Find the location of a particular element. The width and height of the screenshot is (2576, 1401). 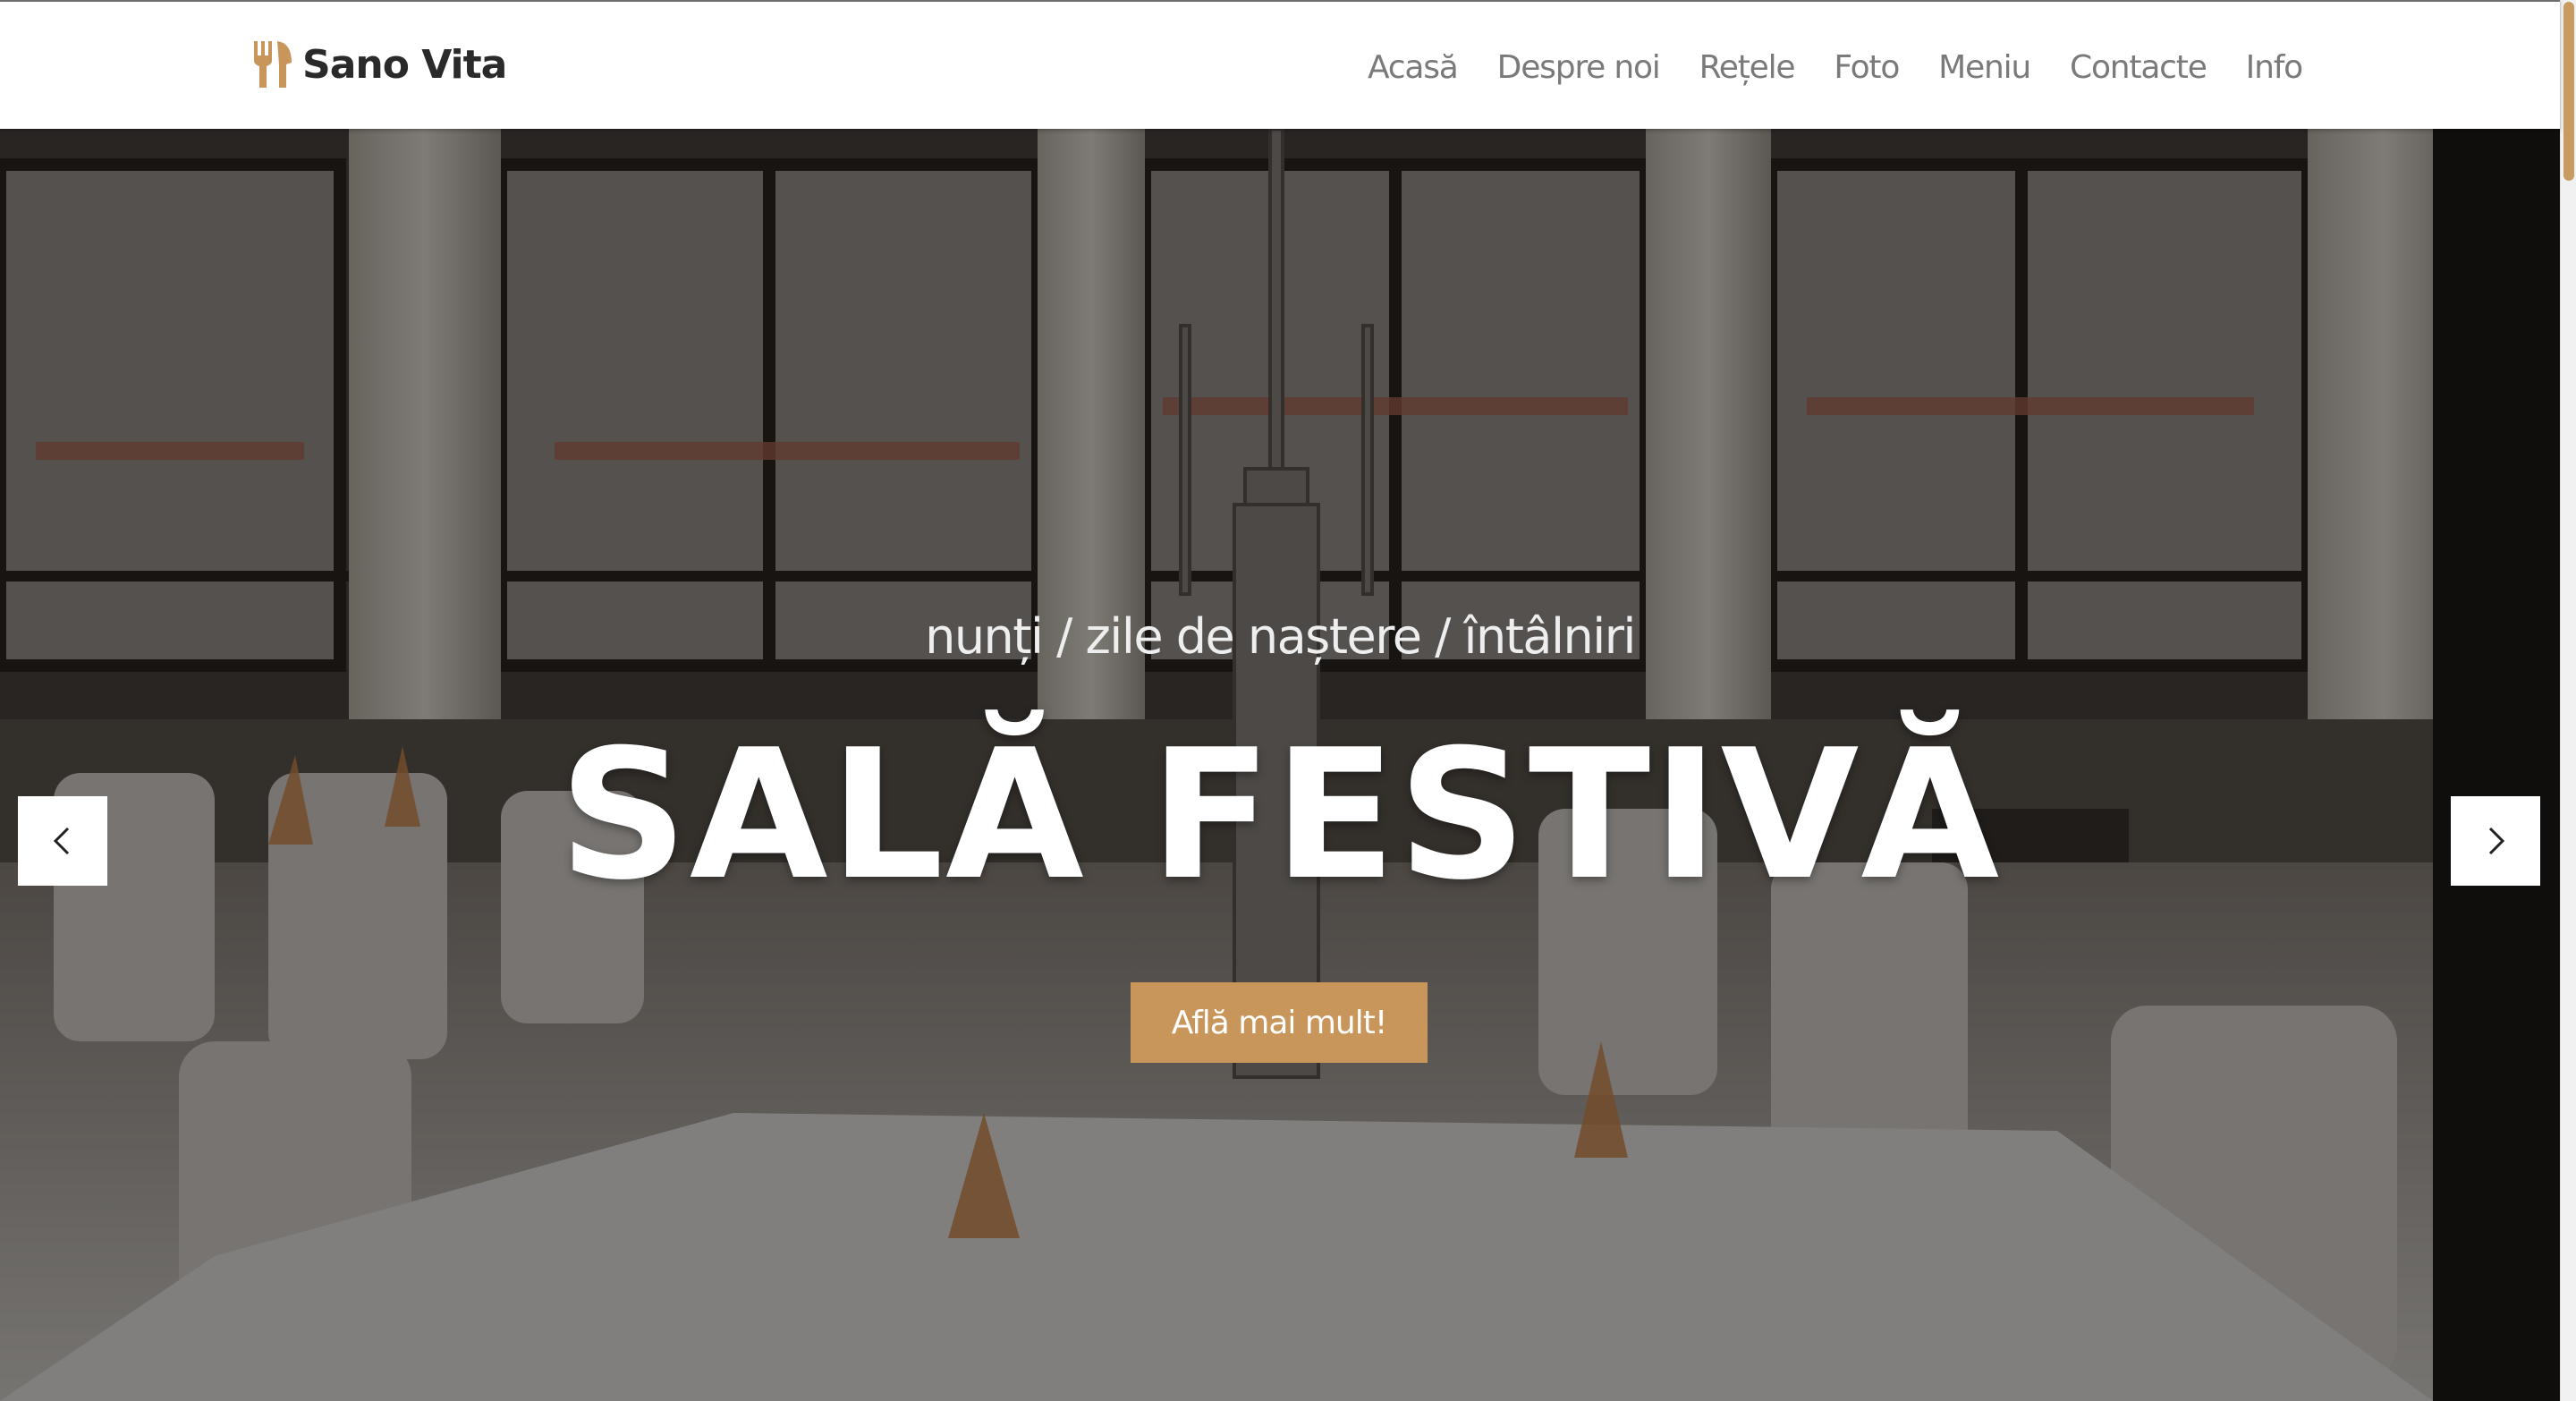

nav-item-acasa: Acasă is located at coordinates (1413, 68).